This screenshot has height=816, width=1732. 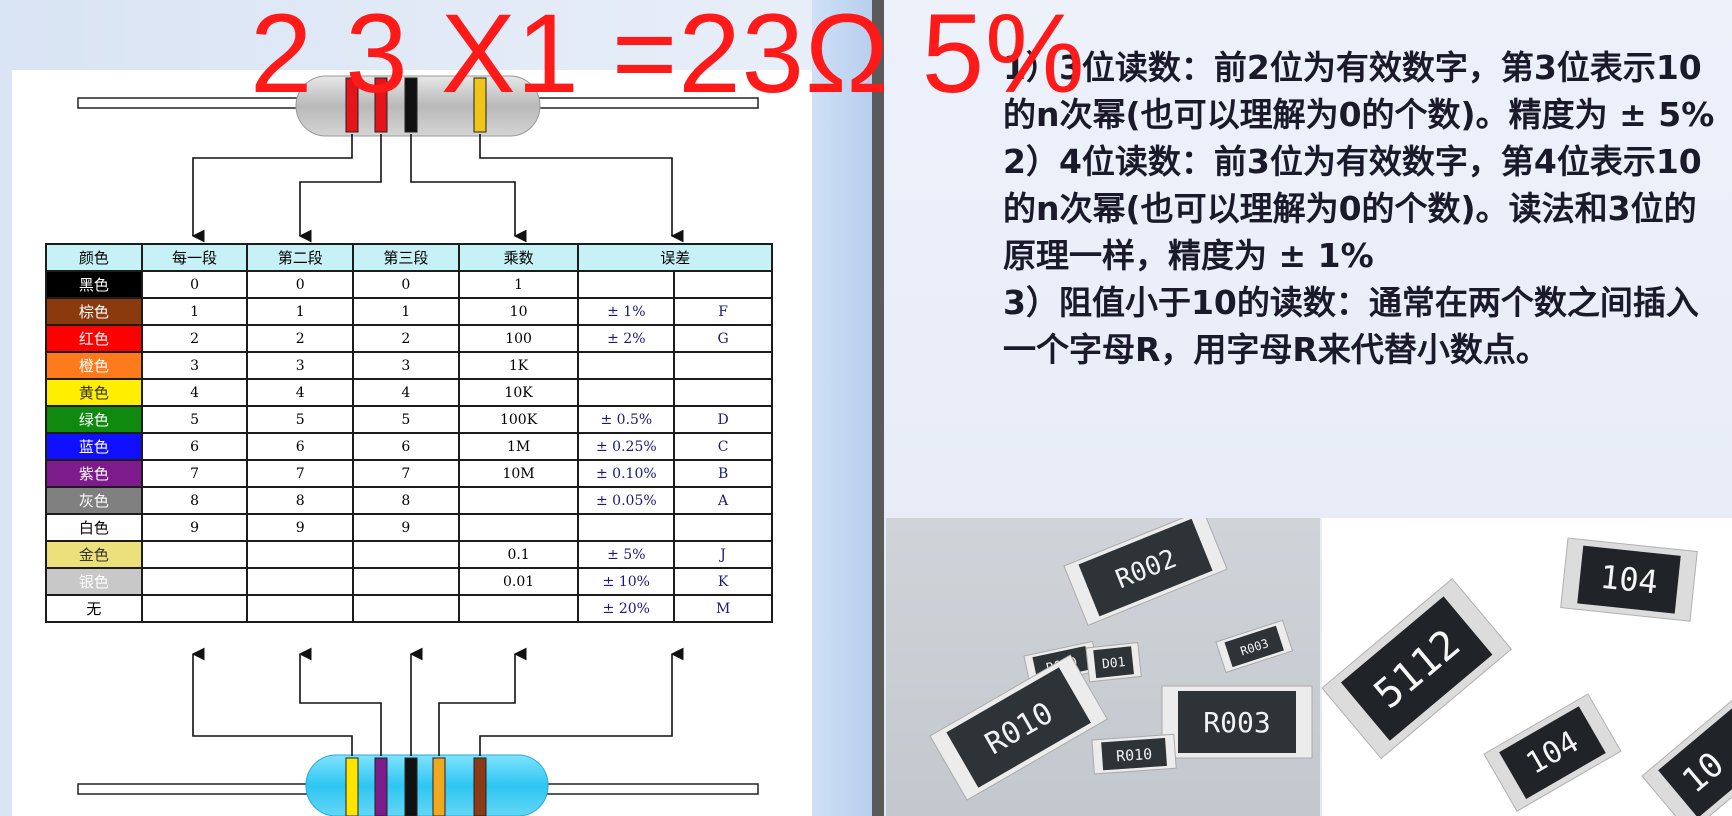 I want to click on multiplier-cell: 0.1, so click(x=518, y=554).